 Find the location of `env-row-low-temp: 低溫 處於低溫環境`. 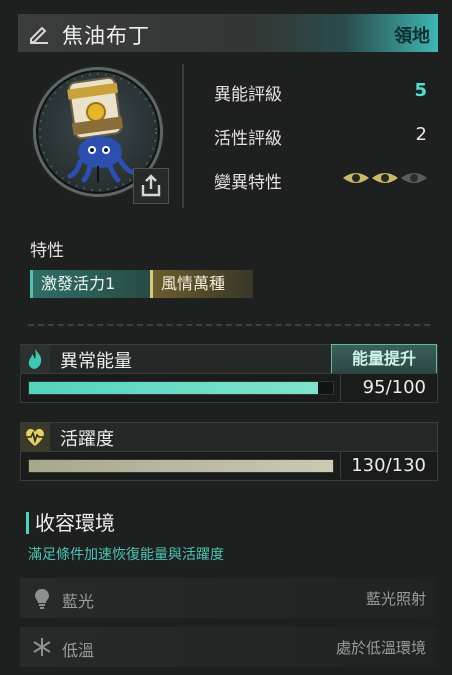

env-row-low-temp: 低溫 處於低溫環境 is located at coordinates (228, 647).